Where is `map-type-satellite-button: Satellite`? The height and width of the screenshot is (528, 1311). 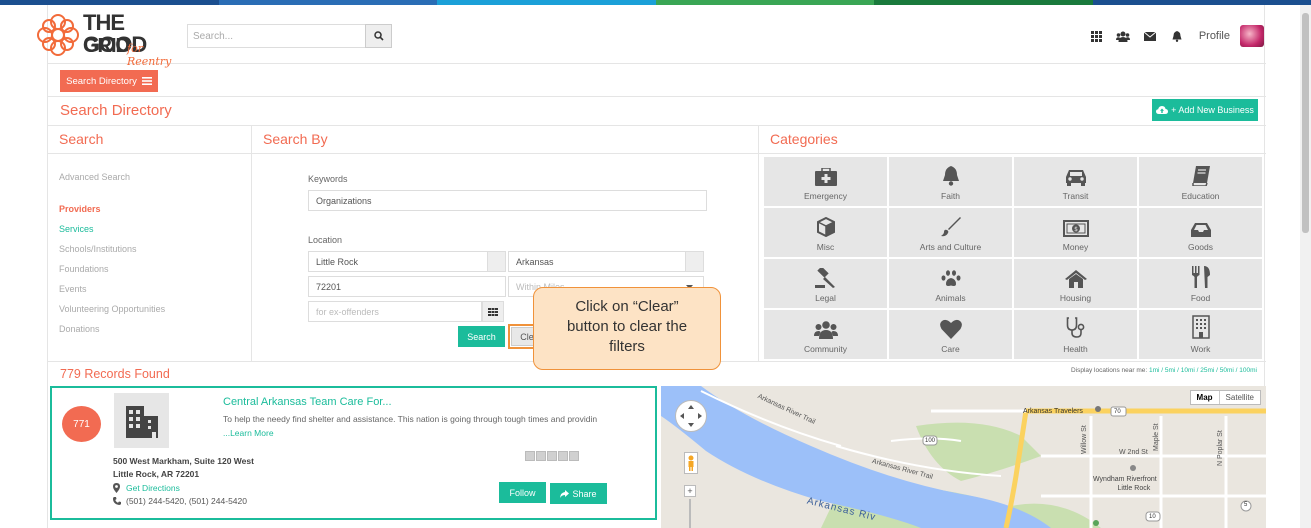
map-type-satellite-button: Satellite is located at coordinates (1240, 397).